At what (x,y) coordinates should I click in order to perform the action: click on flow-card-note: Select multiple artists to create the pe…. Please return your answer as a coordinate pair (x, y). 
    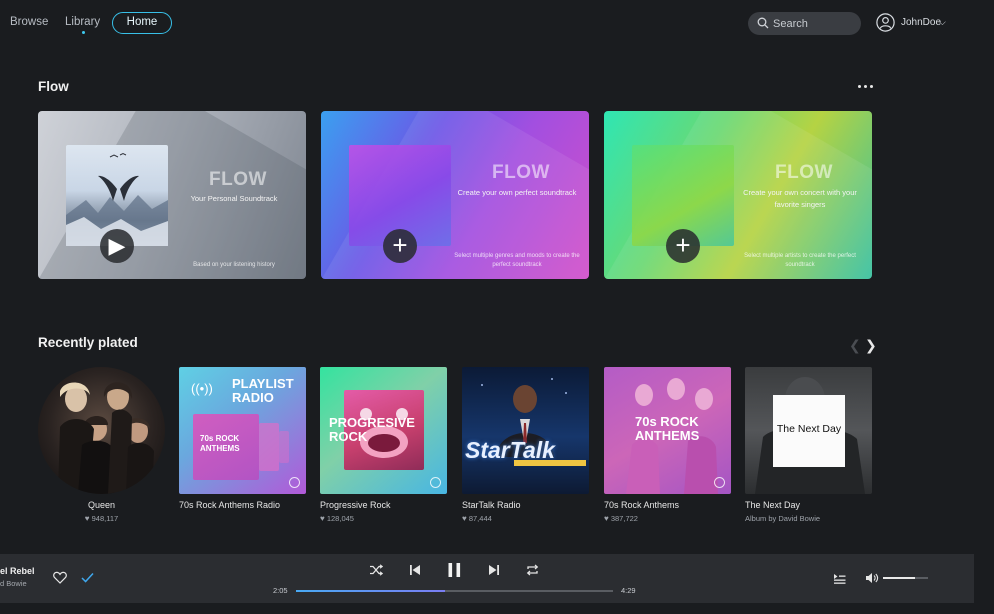
    Looking at the image, I should click on (800, 260).